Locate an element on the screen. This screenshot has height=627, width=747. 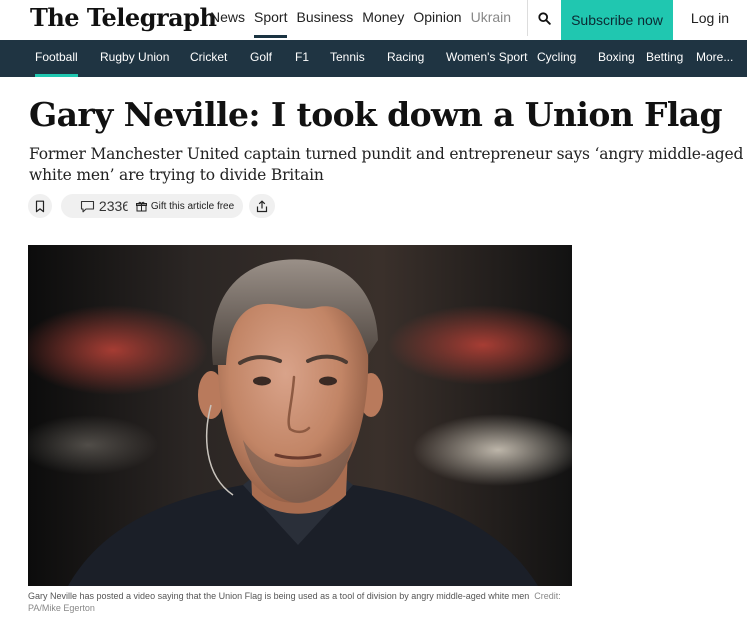
bookmark-icon is located at coordinates (40, 206).